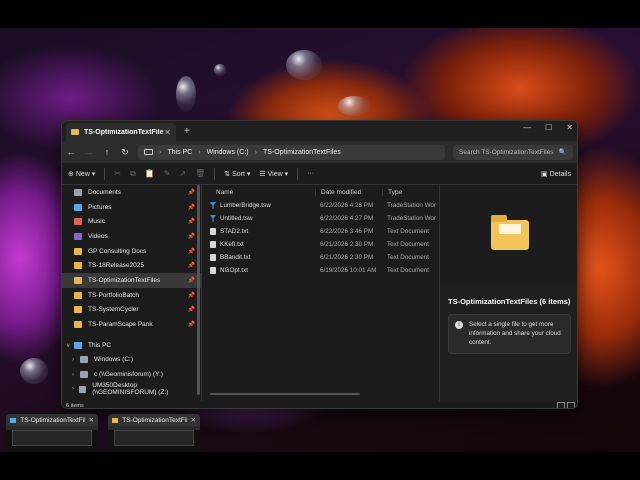  Describe the element at coordinates (179, 152) in the screenshot. I see `breadcrumb-this-pc: This PC` at that location.